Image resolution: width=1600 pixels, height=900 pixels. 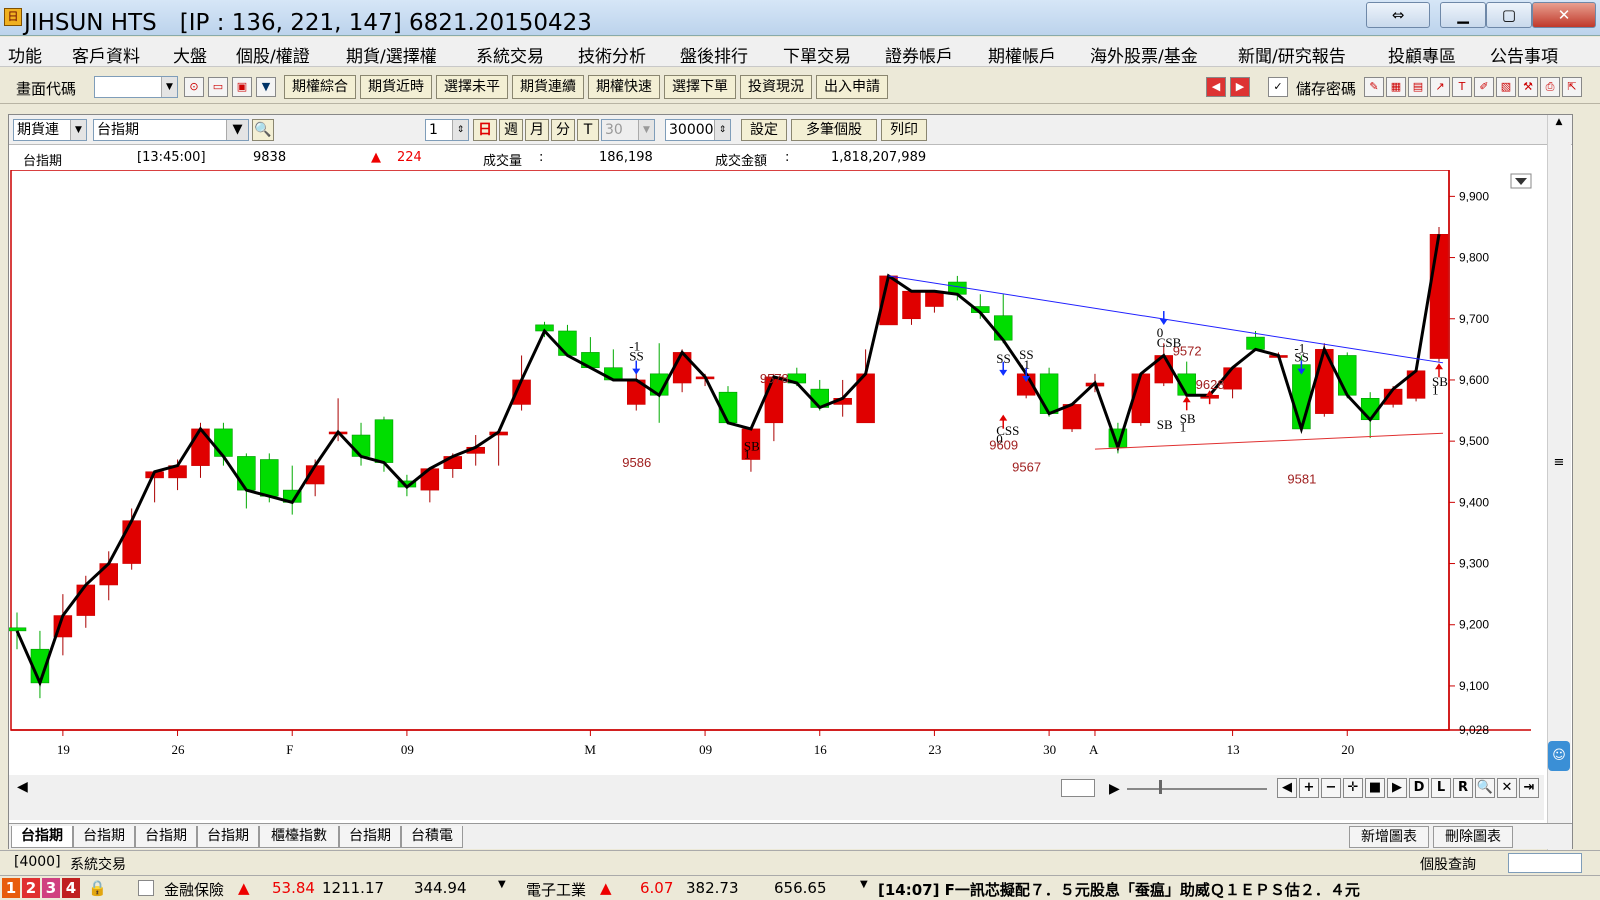 What do you see at coordinates (1462, 87) in the screenshot?
I see `text-icon: T` at bounding box center [1462, 87].